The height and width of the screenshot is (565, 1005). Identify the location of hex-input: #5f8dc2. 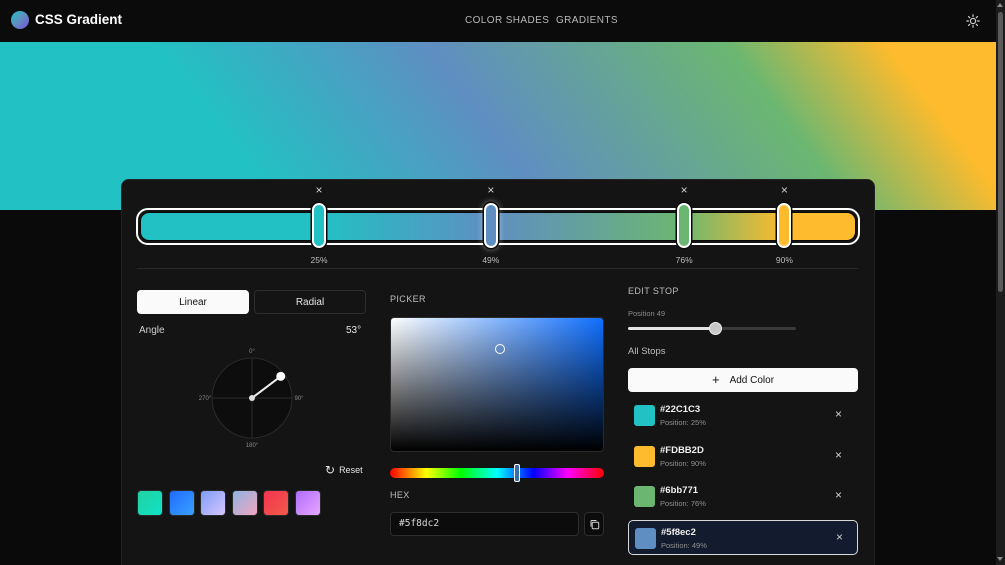
(484, 524).